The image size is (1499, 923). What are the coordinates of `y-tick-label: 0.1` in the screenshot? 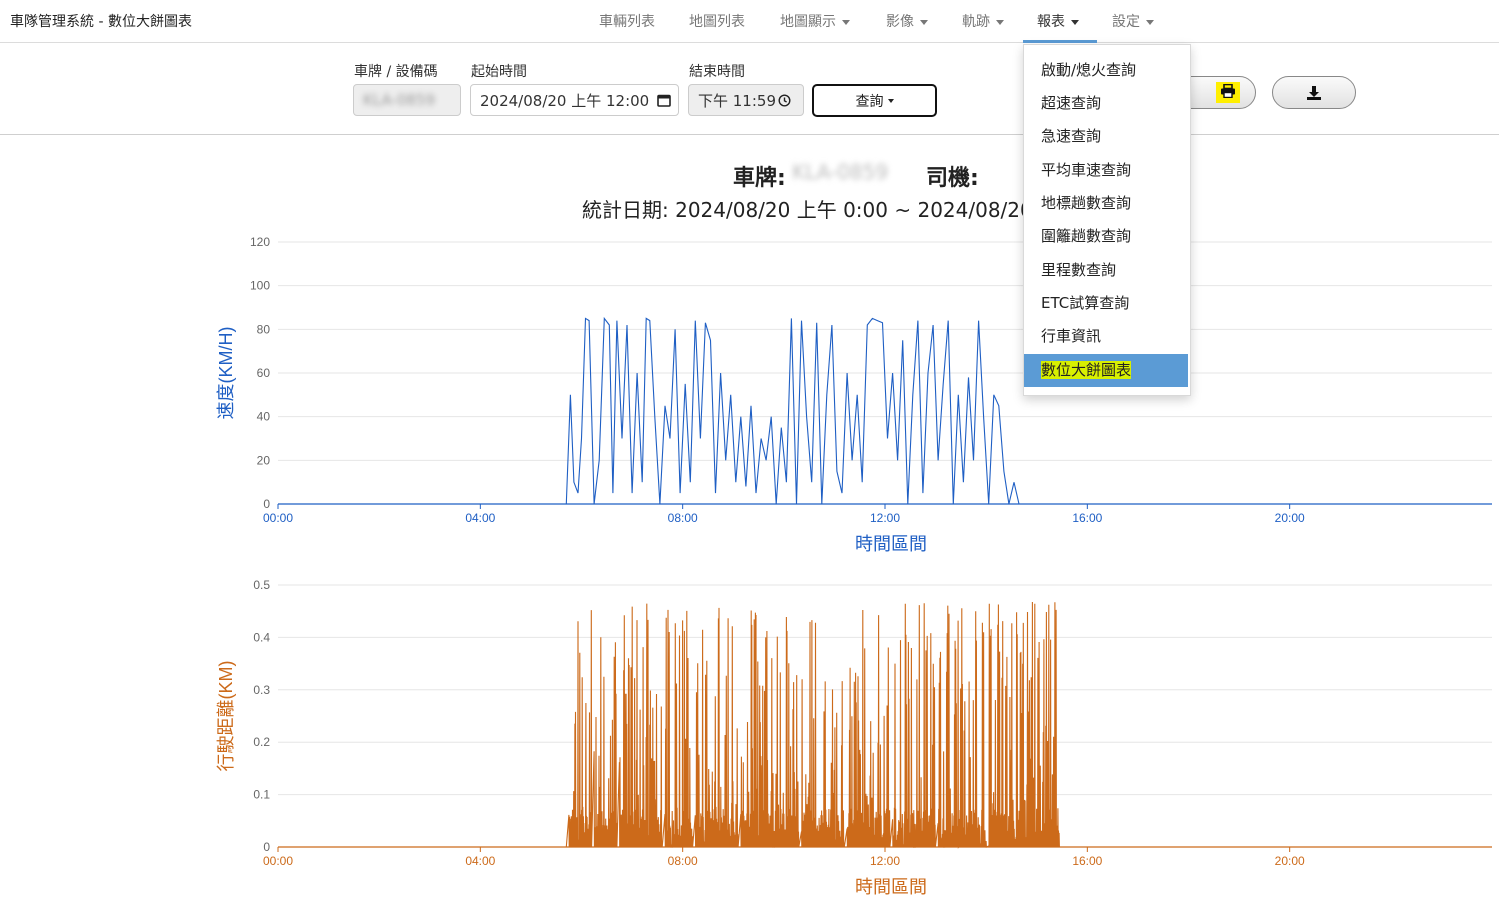 It's located at (261, 795).